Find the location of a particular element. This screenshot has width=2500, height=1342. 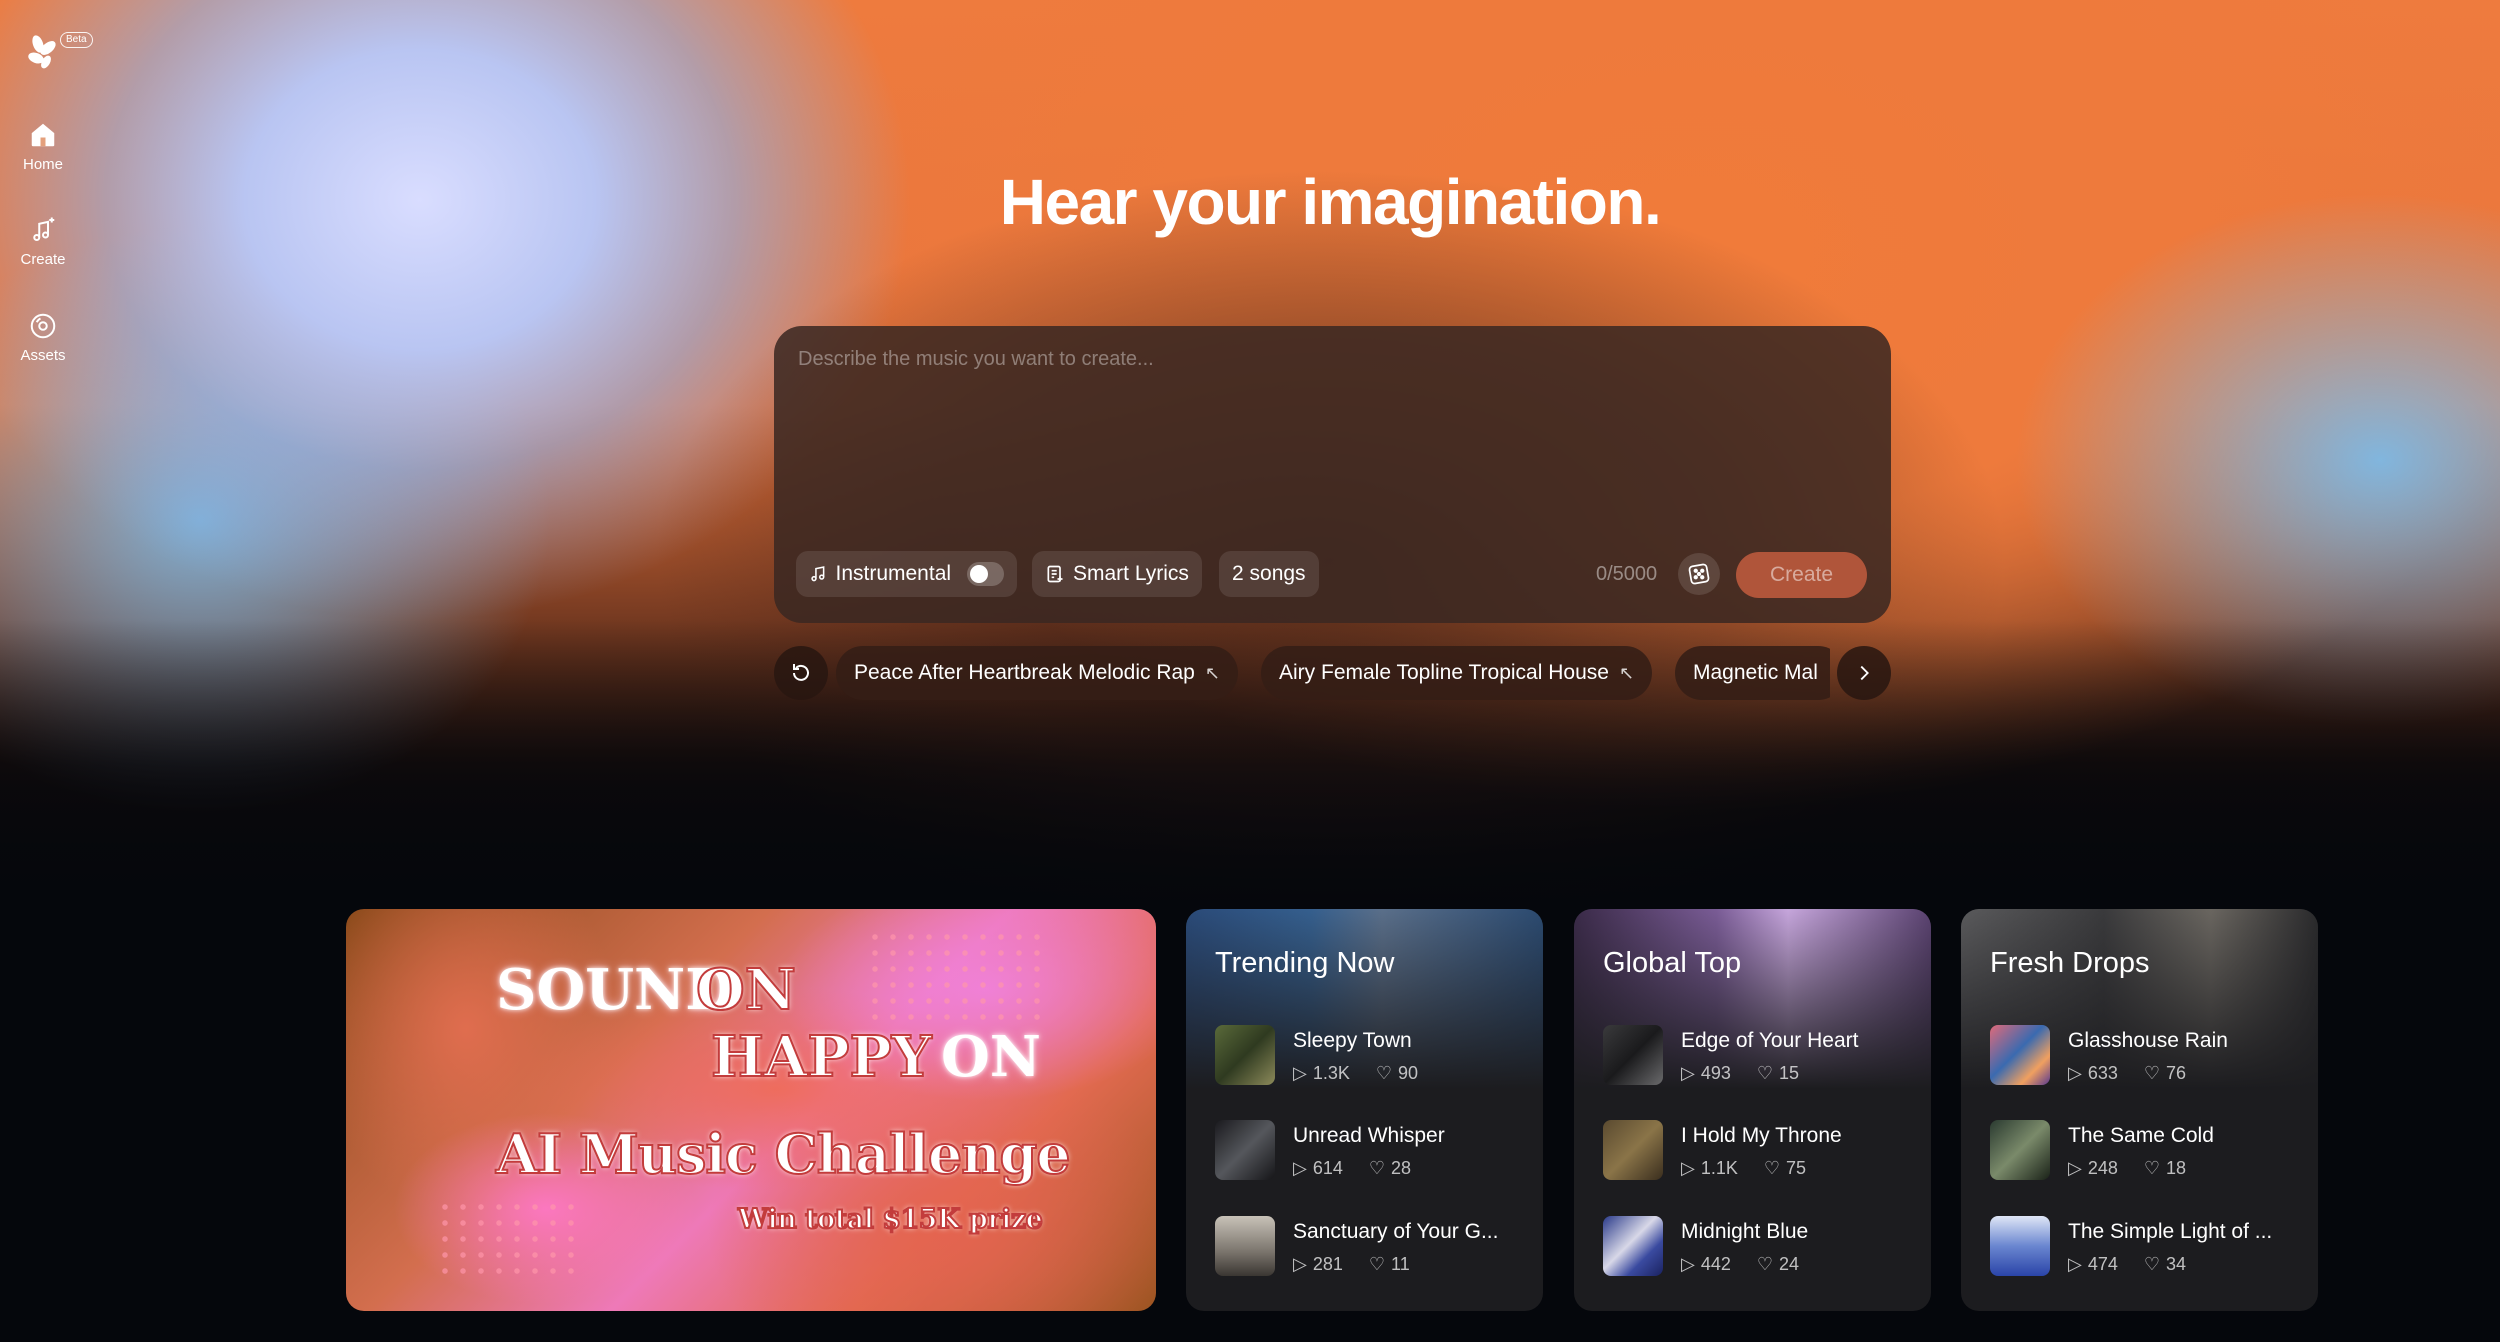

play-count: 474 is located at coordinates (2102, 1264).